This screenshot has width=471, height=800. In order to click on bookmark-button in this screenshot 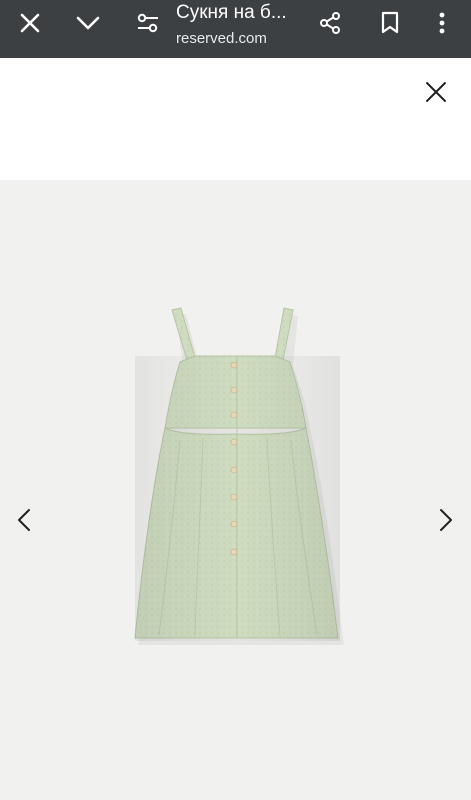, I will do `click(390, 23)`.